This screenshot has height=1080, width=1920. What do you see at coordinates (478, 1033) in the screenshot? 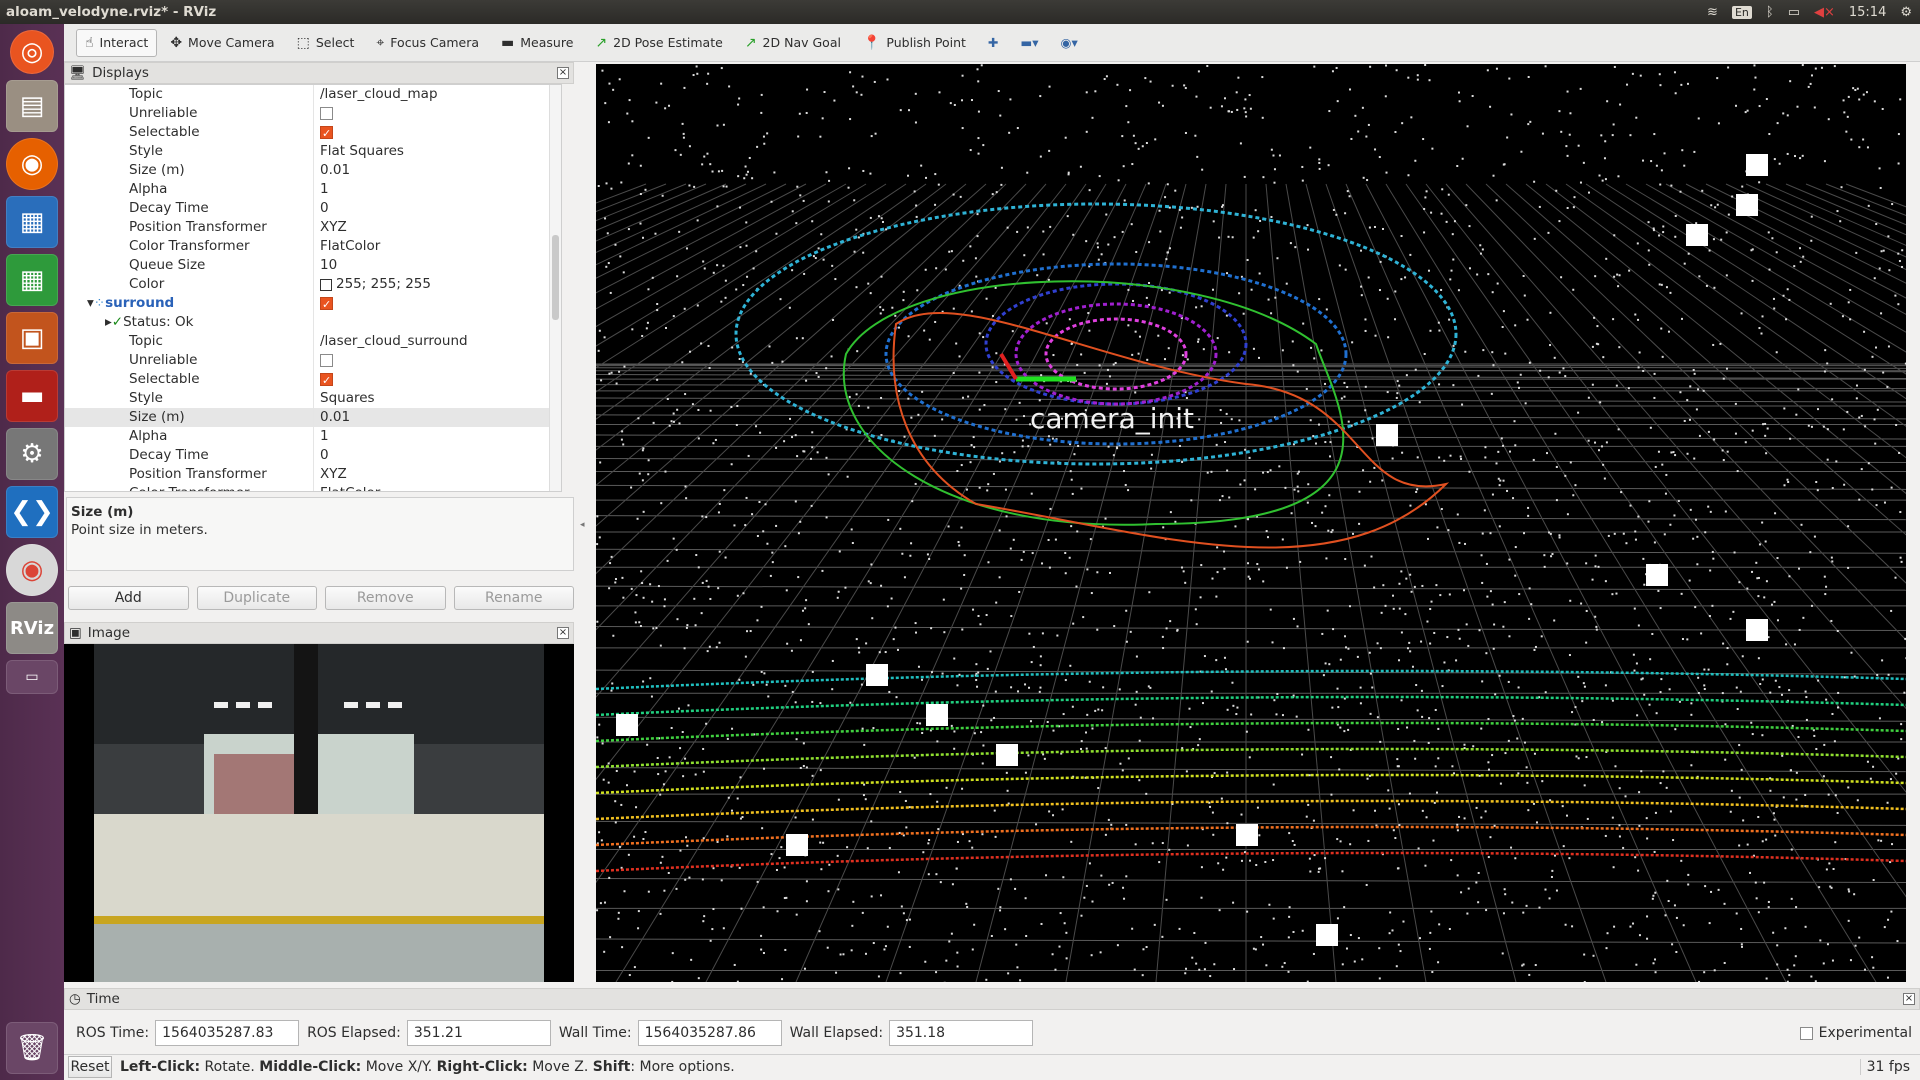
I see `ros-elapsed-field: 351.21` at bounding box center [478, 1033].